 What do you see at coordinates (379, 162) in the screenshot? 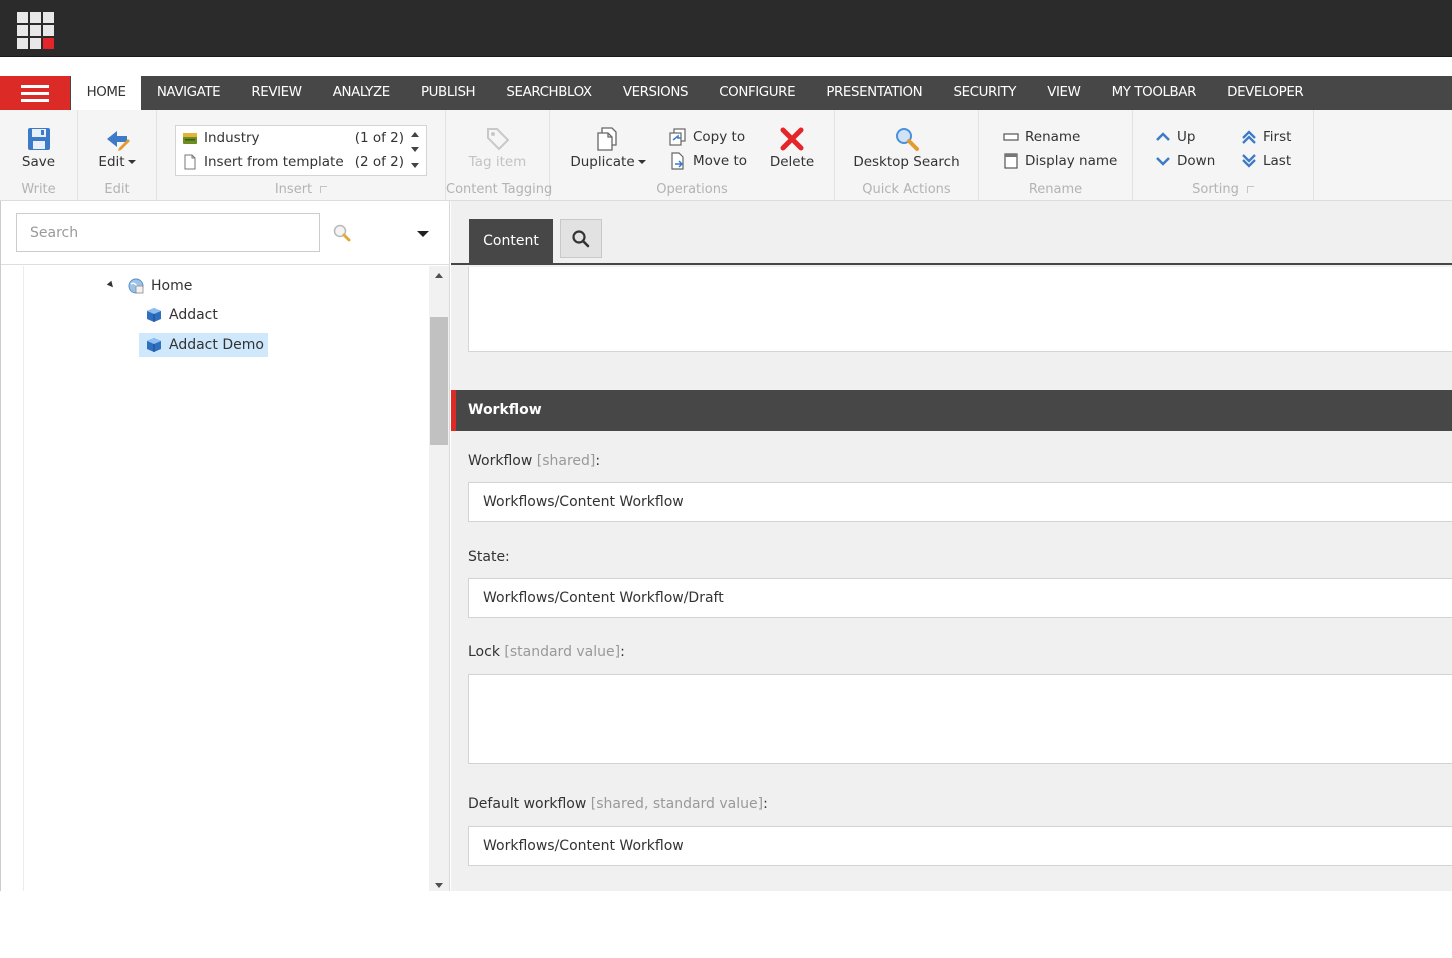
I see `insert-option-count: (2 of 2)` at bounding box center [379, 162].